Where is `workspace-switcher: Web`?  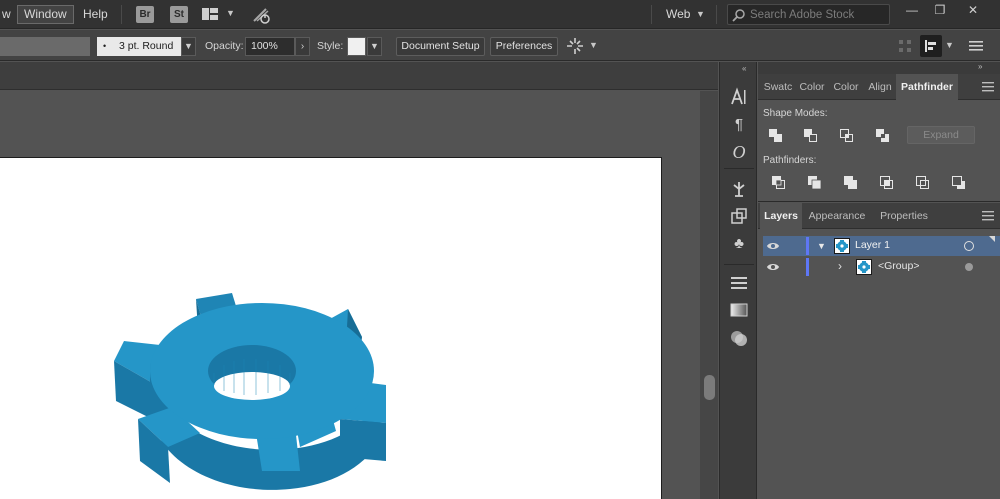 workspace-switcher: Web is located at coordinates (678, 14).